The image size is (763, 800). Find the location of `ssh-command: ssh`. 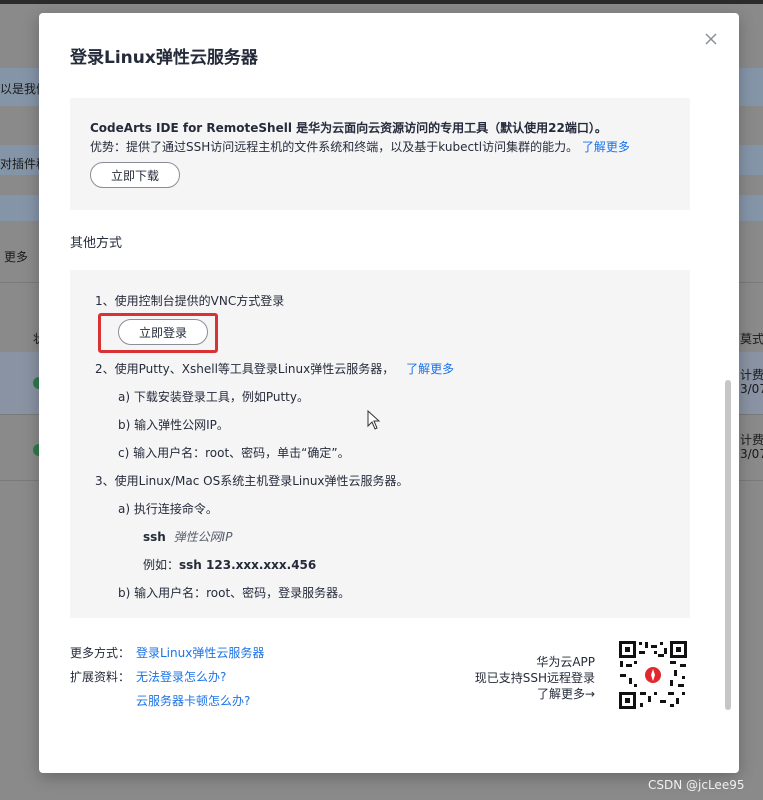

ssh-command: ssh is located at coordinates (154, 537).